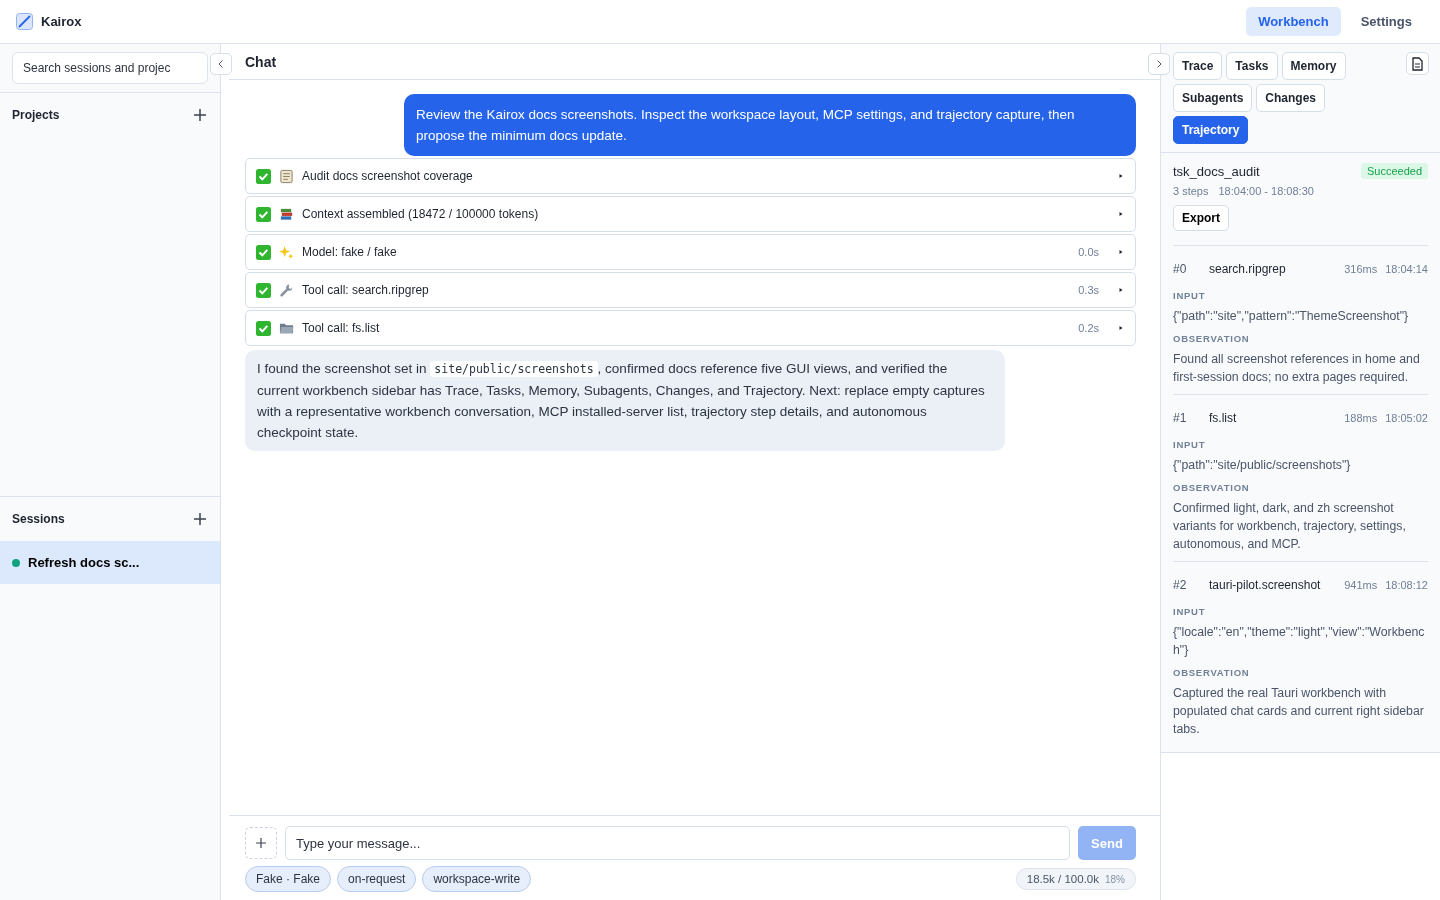 The height and width of the screenshot is (900, 1440). Describe the element at coordinates (1248, 269) in the screenshot. I see `step-name: search.ripgrep` at that location.